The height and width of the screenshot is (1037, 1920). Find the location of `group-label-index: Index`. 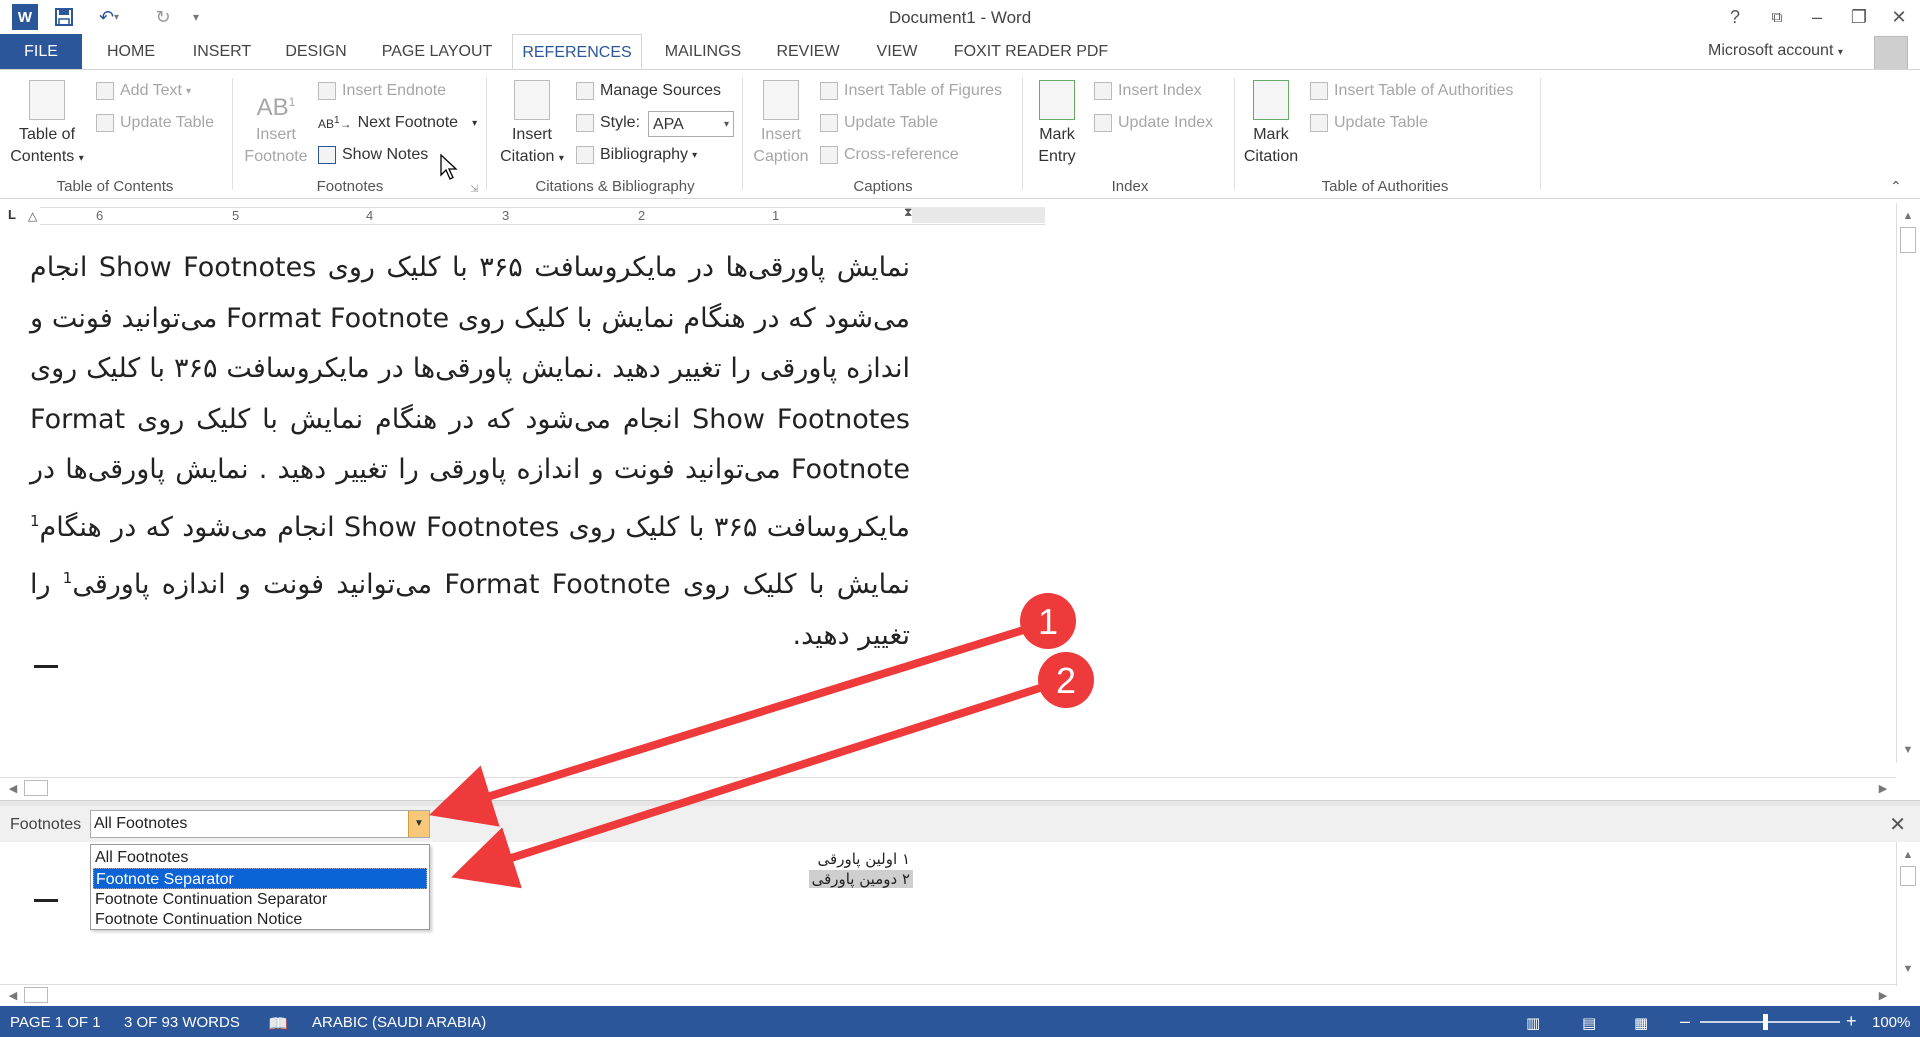

group-label-index: Index is located at coordinates (1130, 186).